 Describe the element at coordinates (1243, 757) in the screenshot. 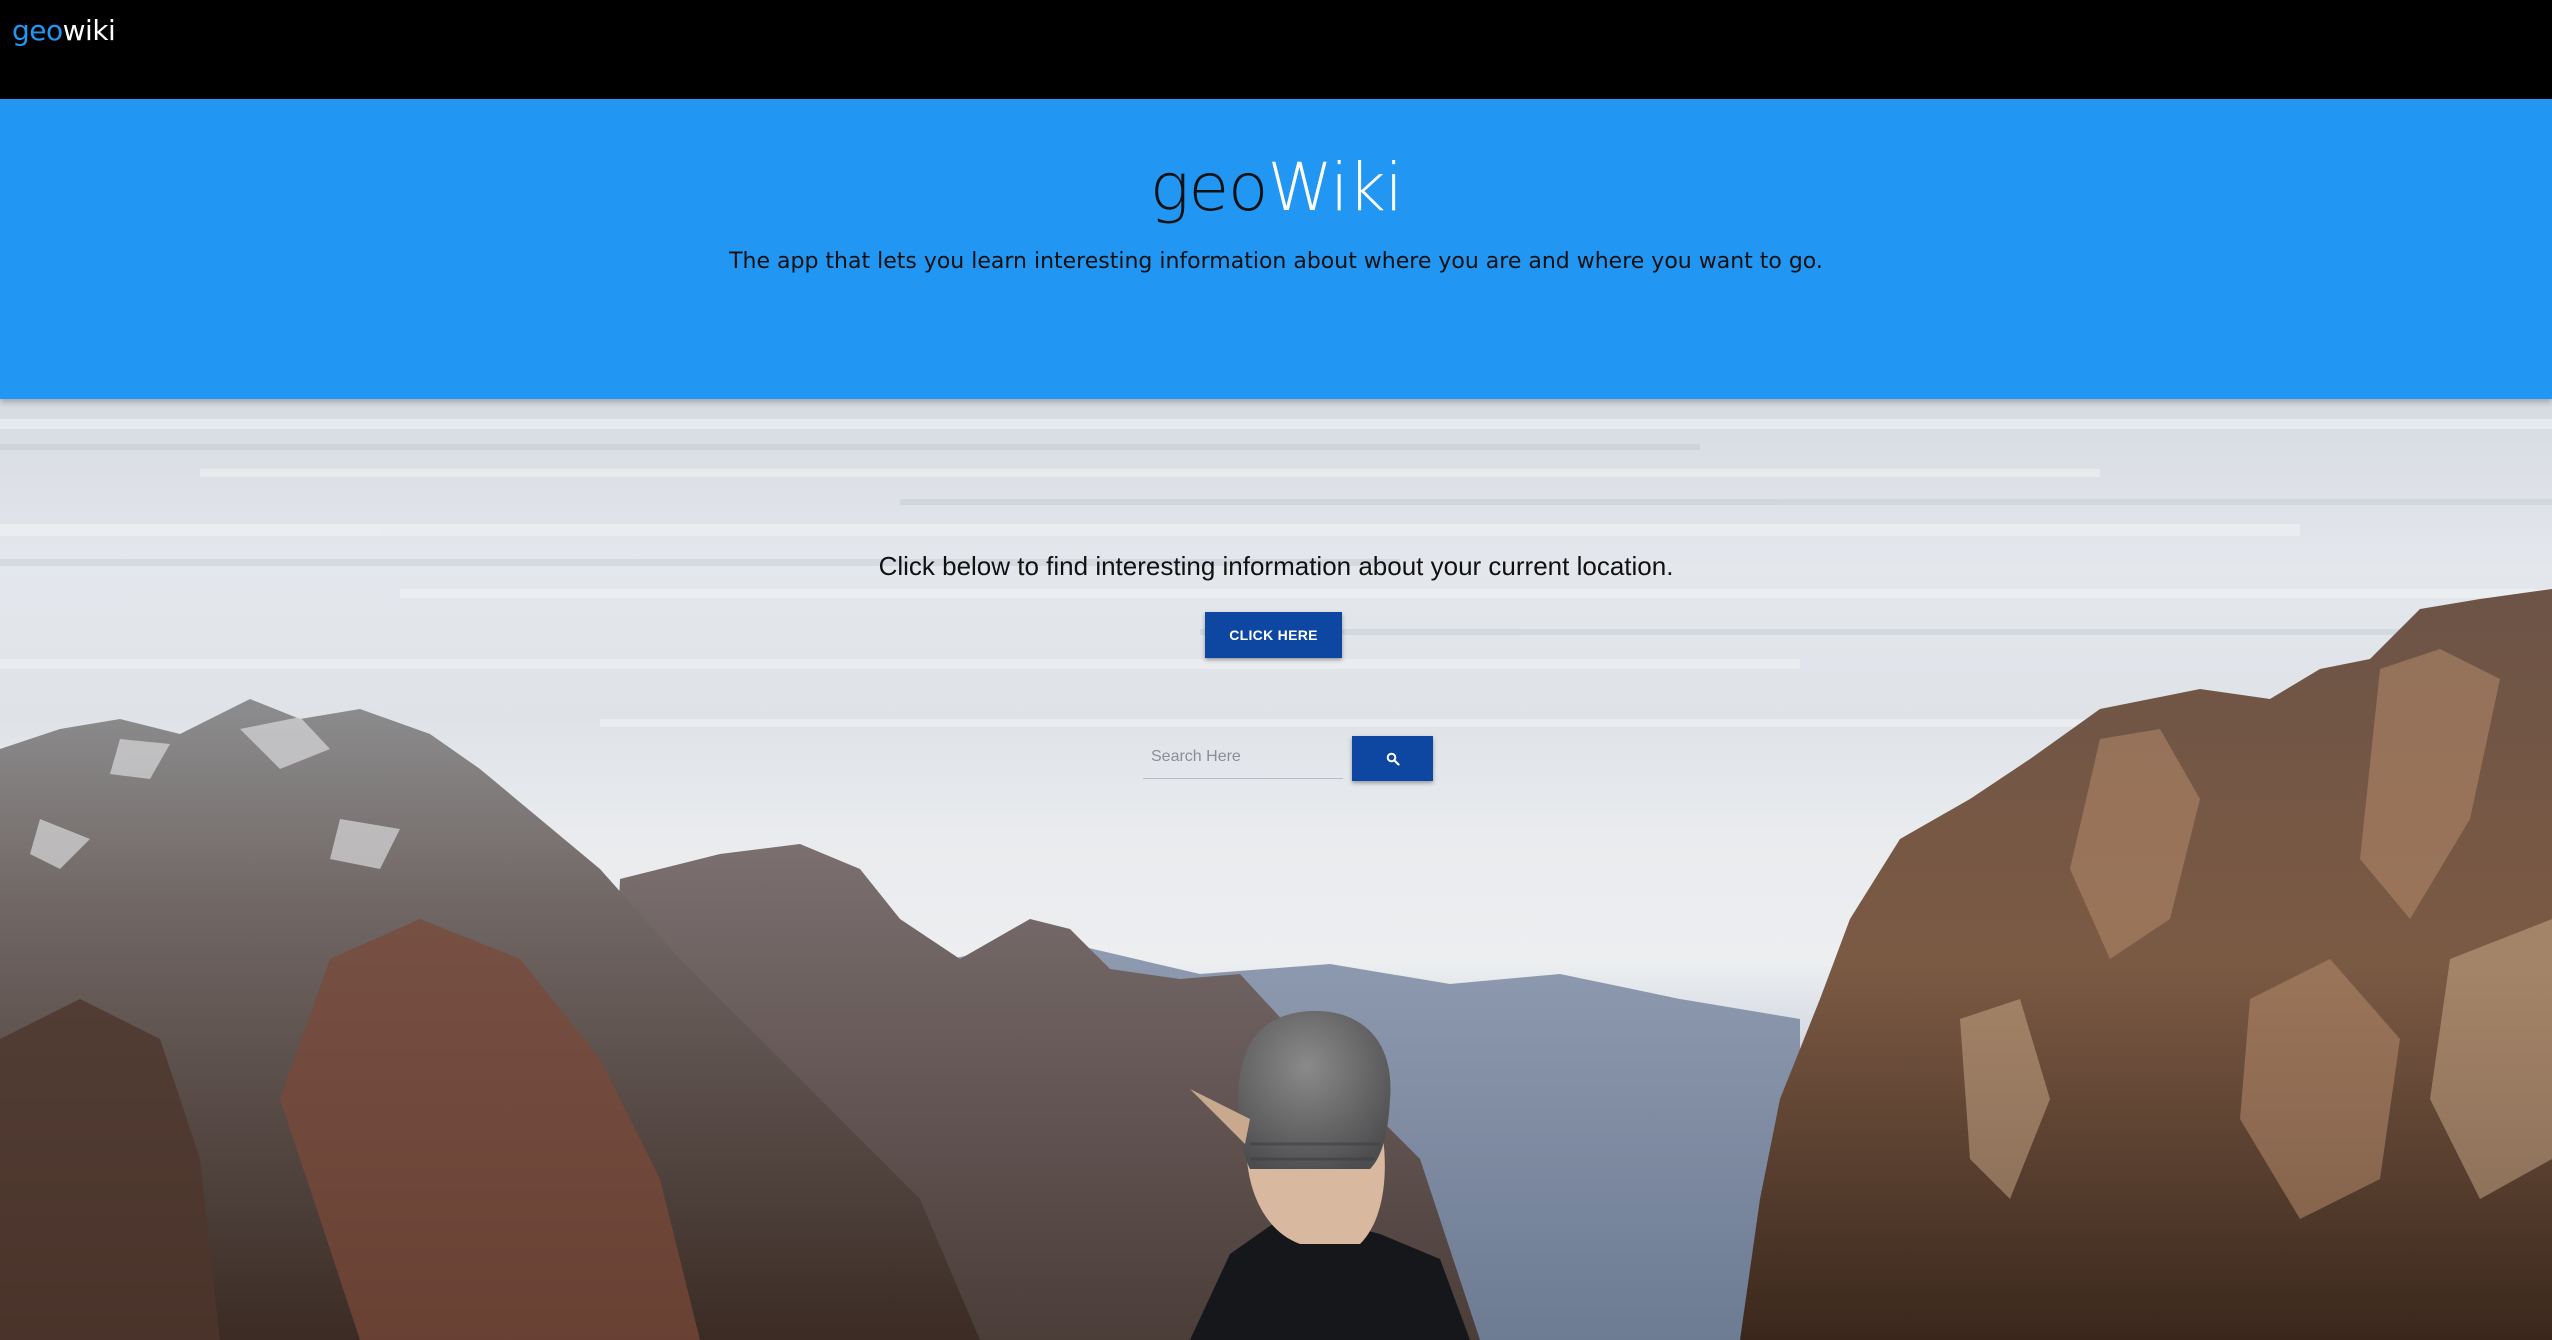

I see `search-input` at that location.